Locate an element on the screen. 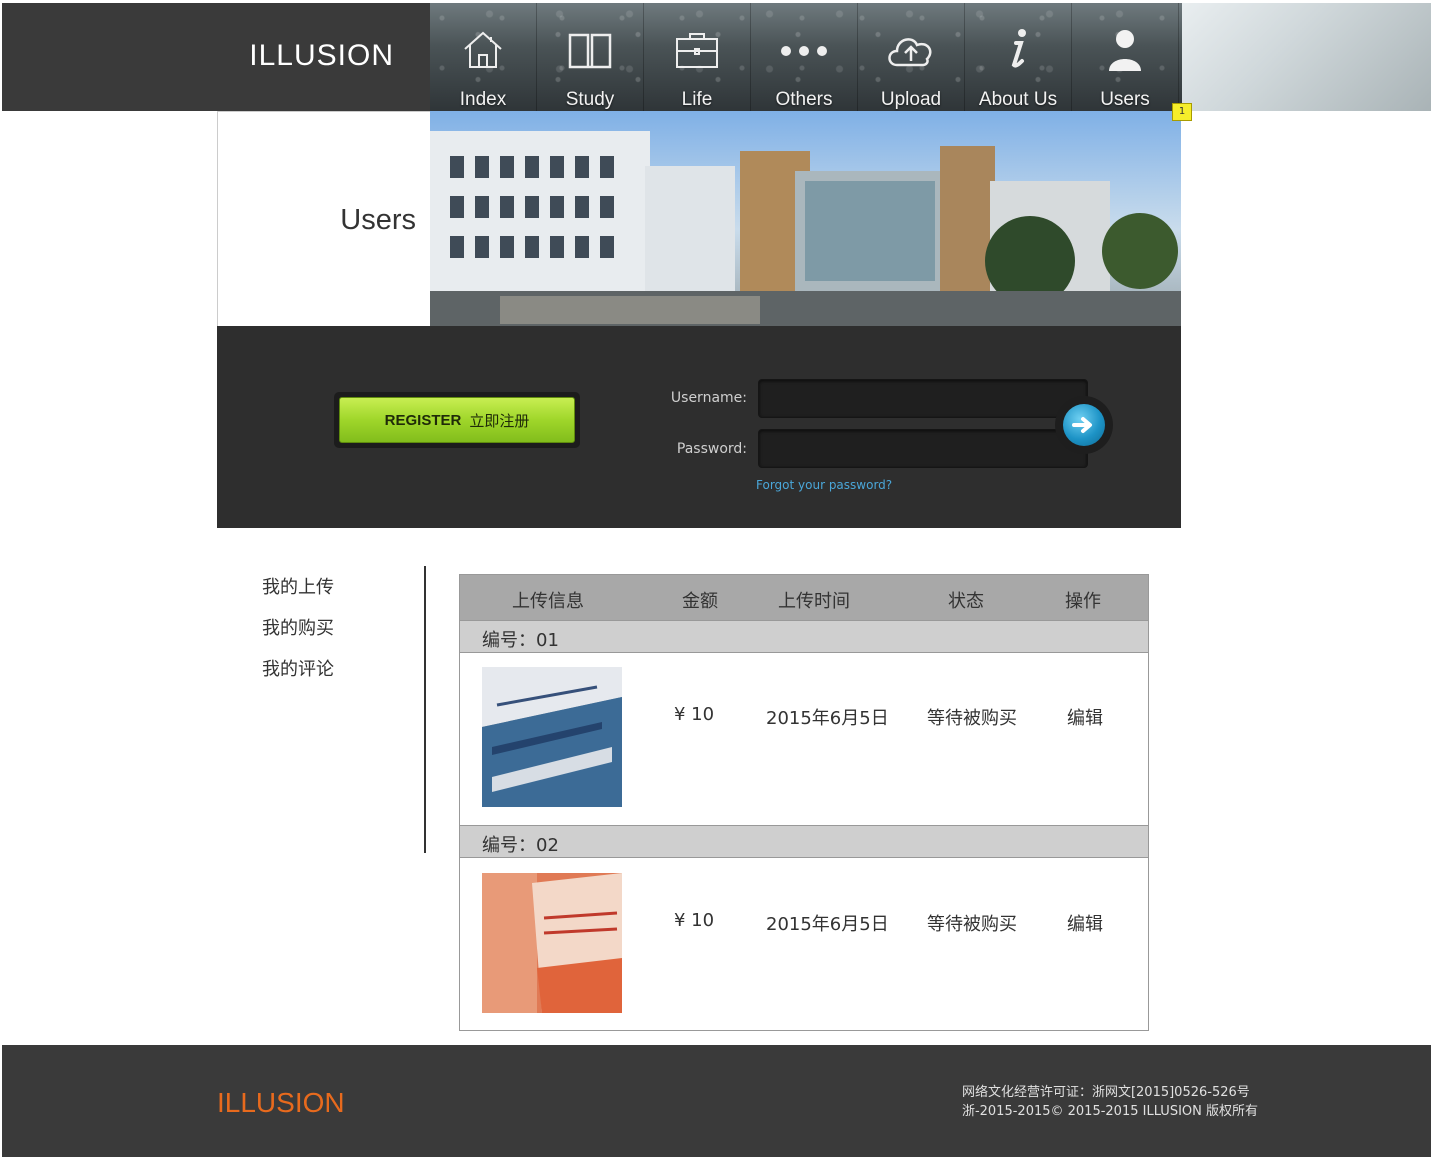  nav-background-image is located at coordinates (1306, 57).